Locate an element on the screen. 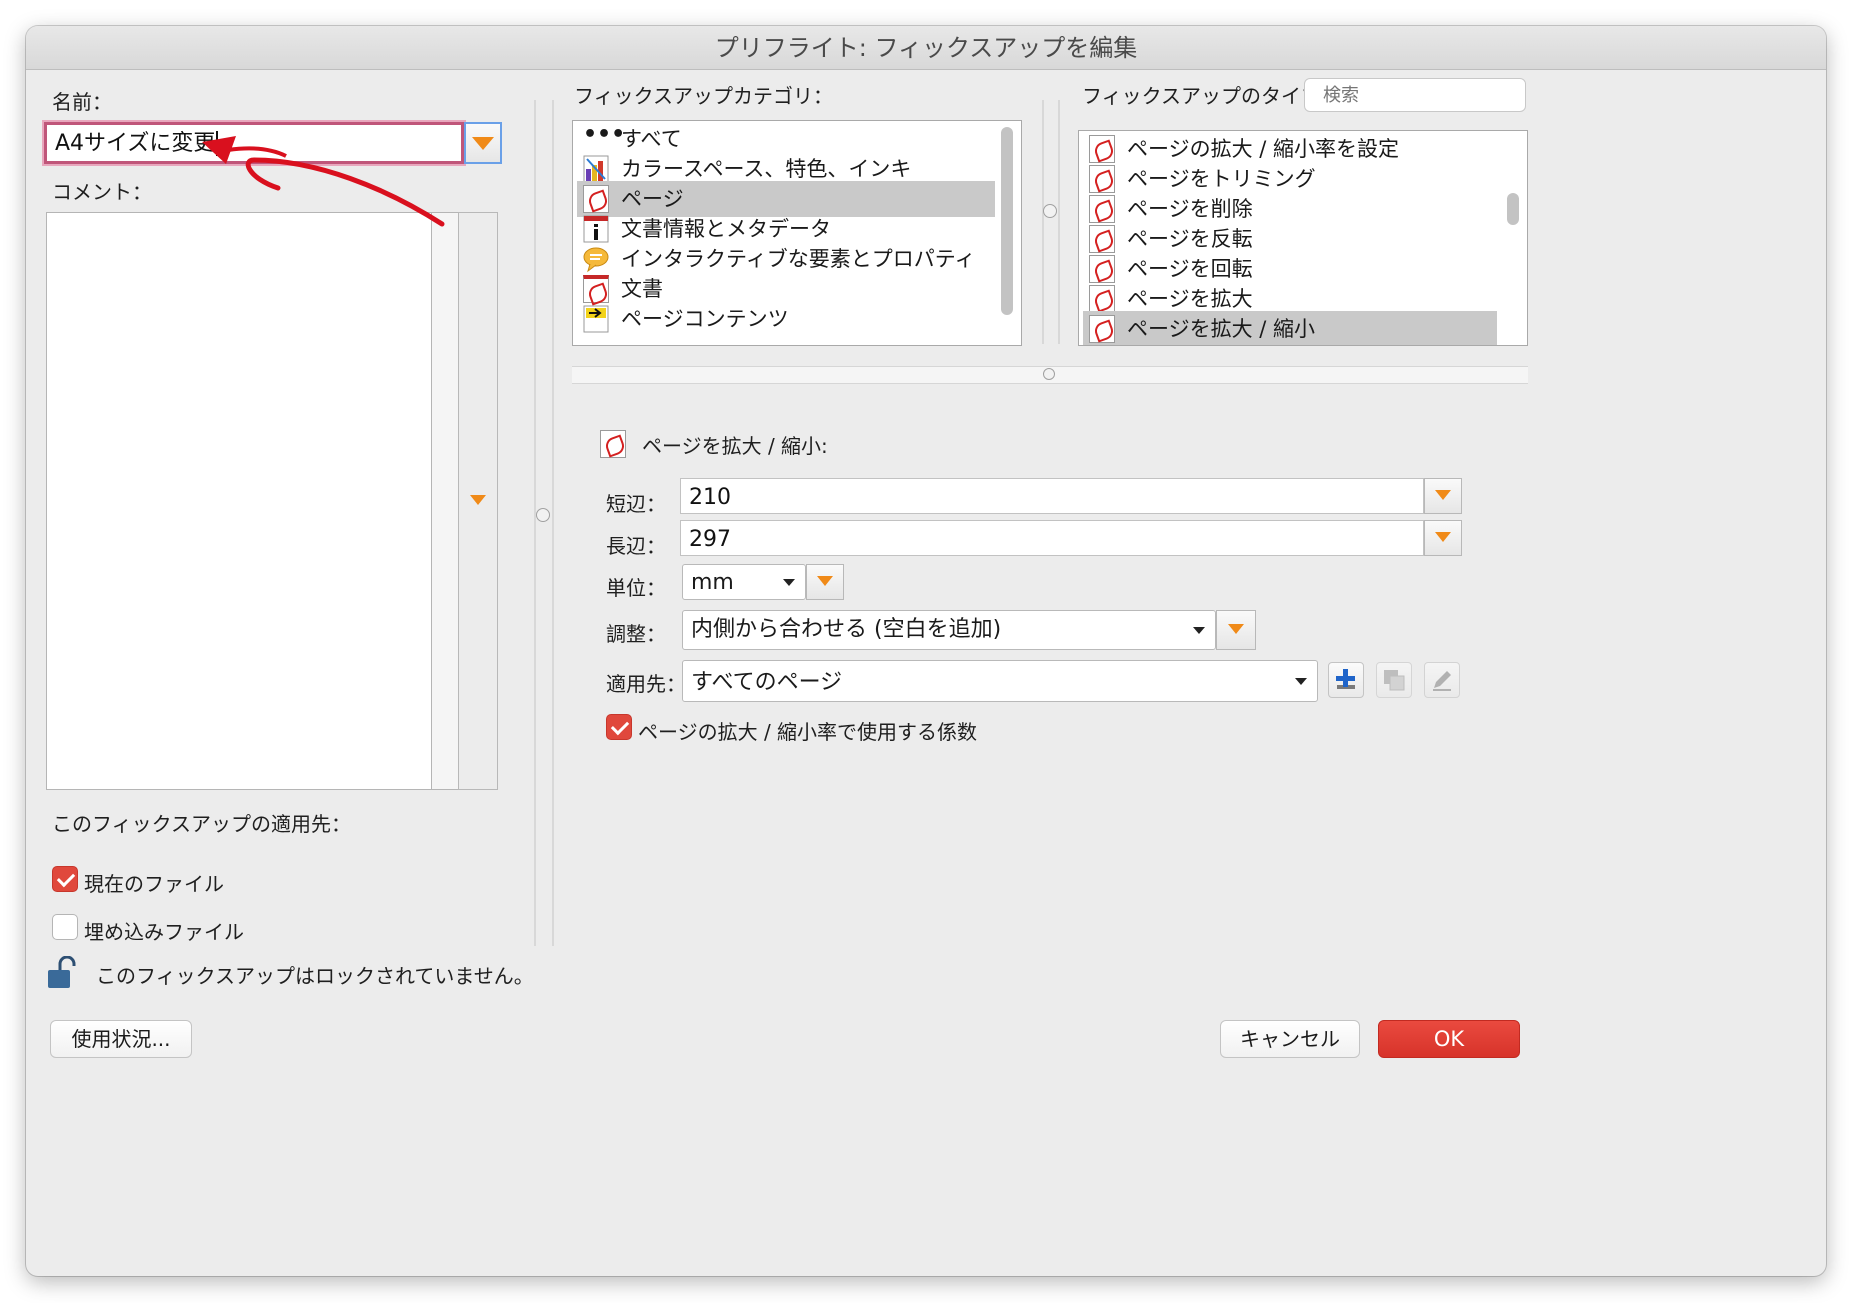 Image resolution: width=1853 pixels, height=1303 pixels. duplicate-button is located at coordinates (1394, 680).